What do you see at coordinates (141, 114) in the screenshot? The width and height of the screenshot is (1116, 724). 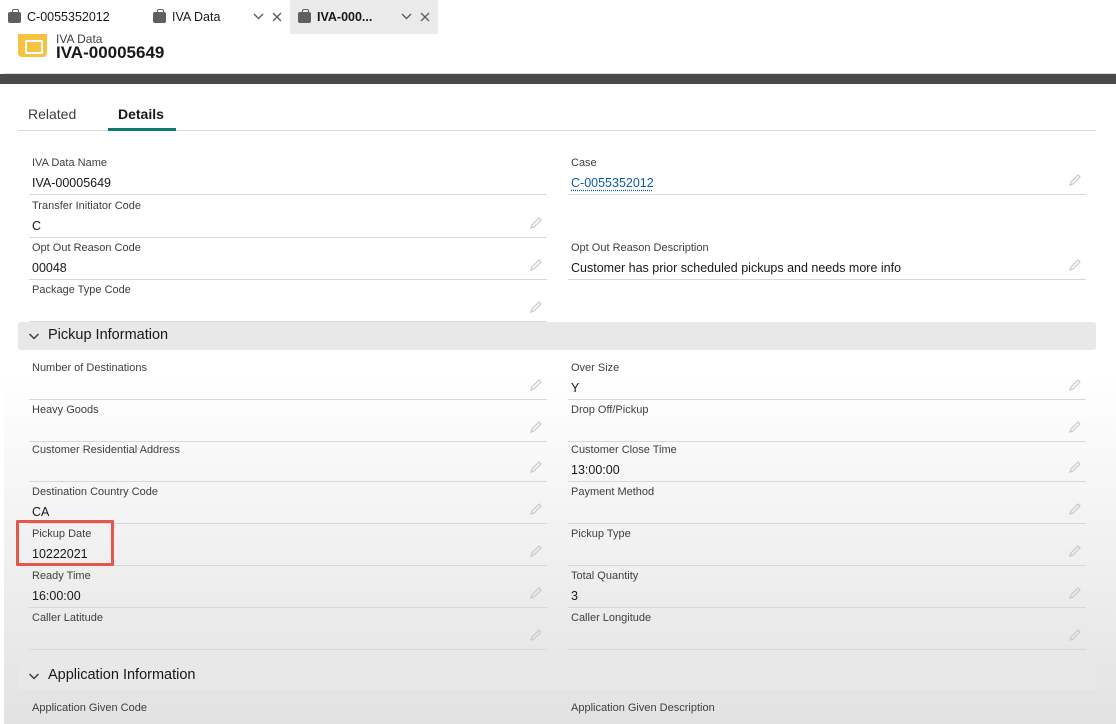 I see `tab-details: Details` at bounding box center [141, 114].